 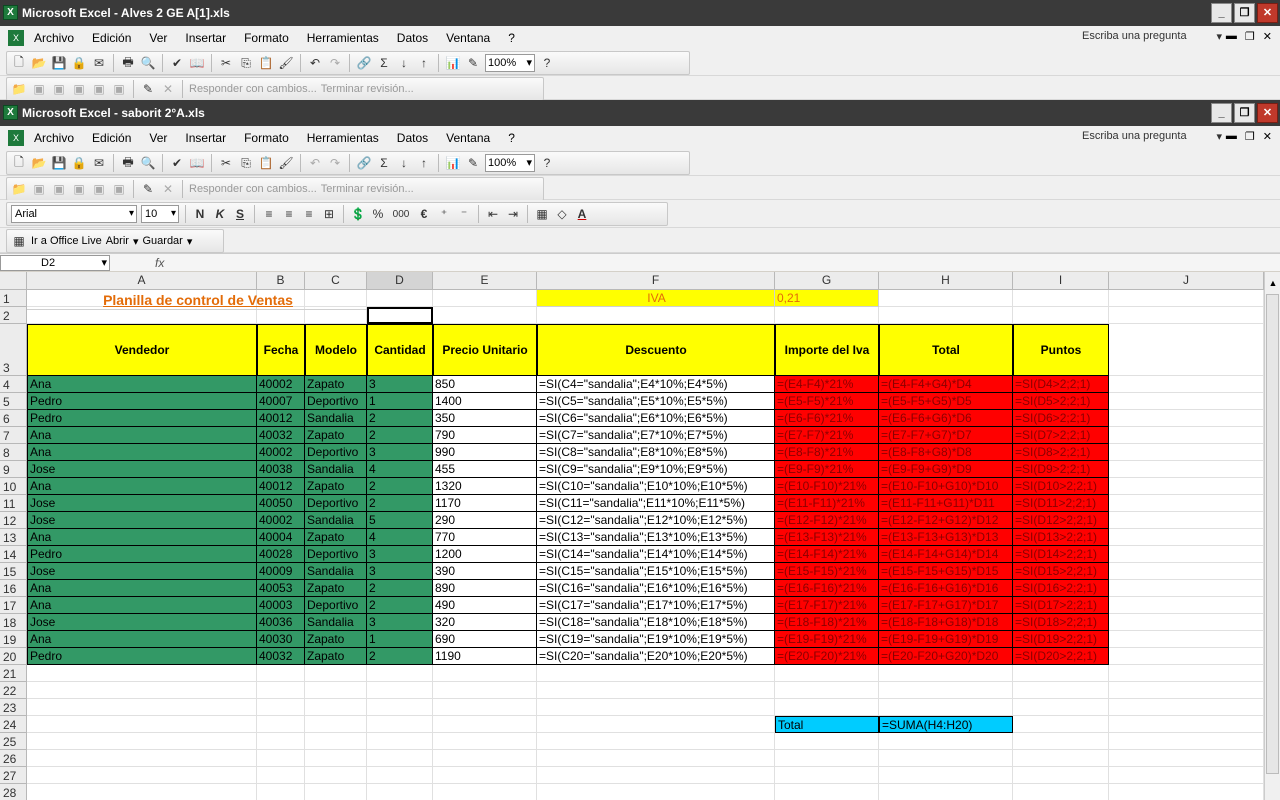 What do you see at coordinates (142, 571) in the screenshot?
I see `data-cell: Jose` at bounding box center [142, 571].